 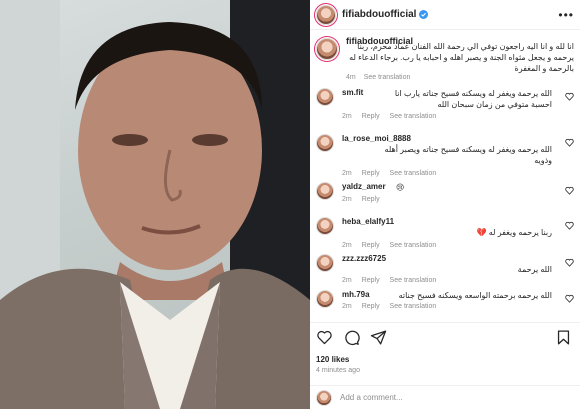 What do you see at coordinates (424, 14) in the screenshot?
I see `verified-badge-icon` at bounding box center [424, 14].